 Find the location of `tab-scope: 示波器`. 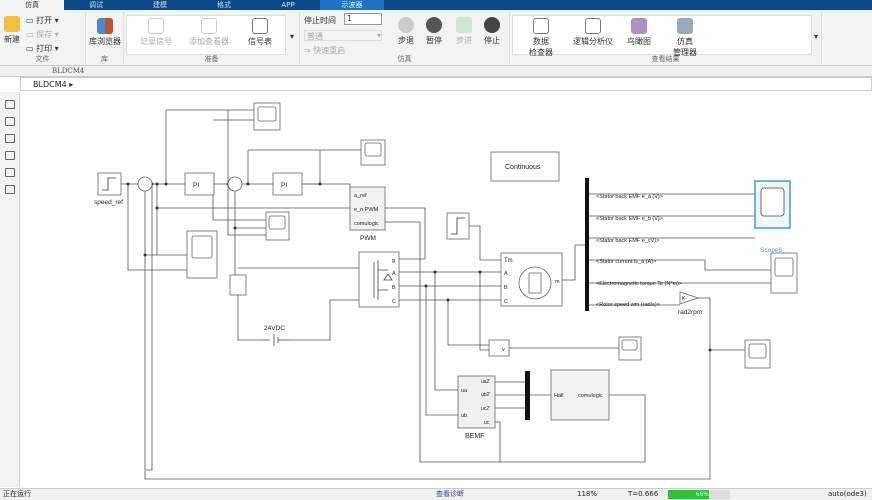

tab-scope: 示波器 is located at coordinates (352, 5).